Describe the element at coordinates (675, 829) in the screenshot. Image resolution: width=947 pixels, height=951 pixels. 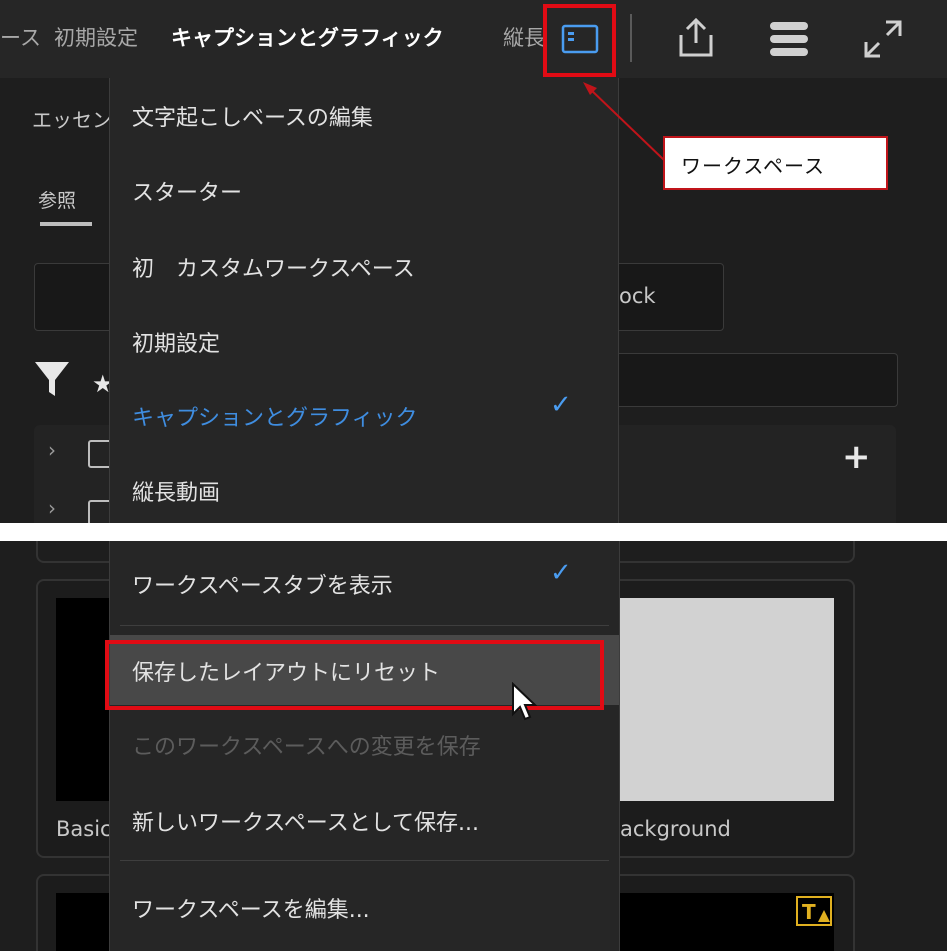
I see `template-label-right: ackground` at that location.